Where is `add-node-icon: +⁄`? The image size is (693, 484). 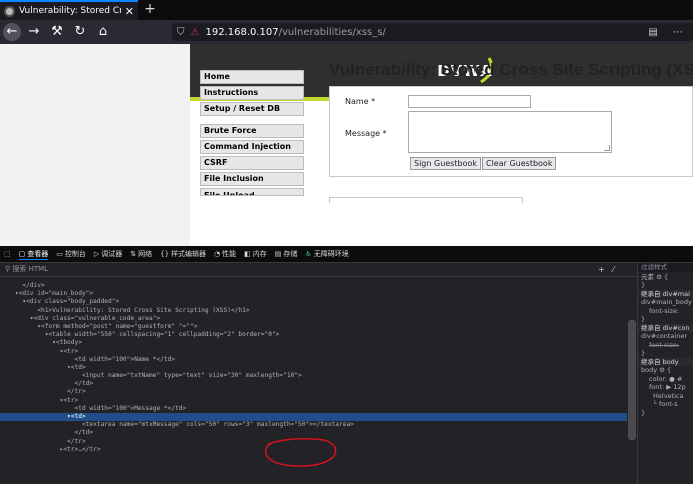
add-node-icon: +⁄ is located at coordinates (610, 269).